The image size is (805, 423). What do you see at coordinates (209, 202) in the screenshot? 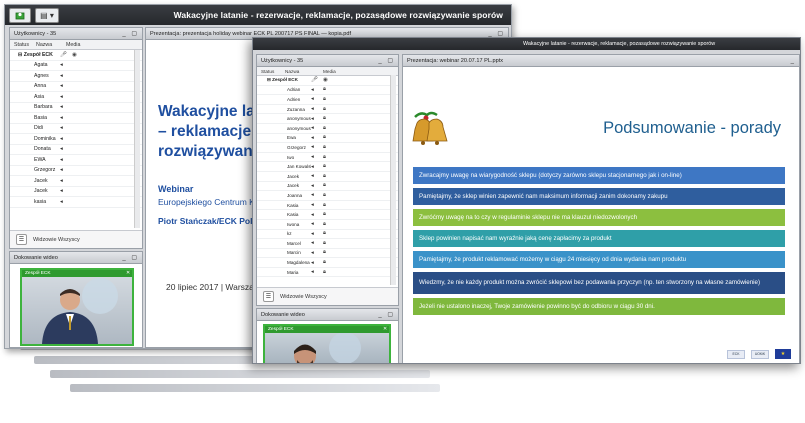
I see `slide-organizer: Europejskiego Centrum Ko` at bounding box center [209, 202].